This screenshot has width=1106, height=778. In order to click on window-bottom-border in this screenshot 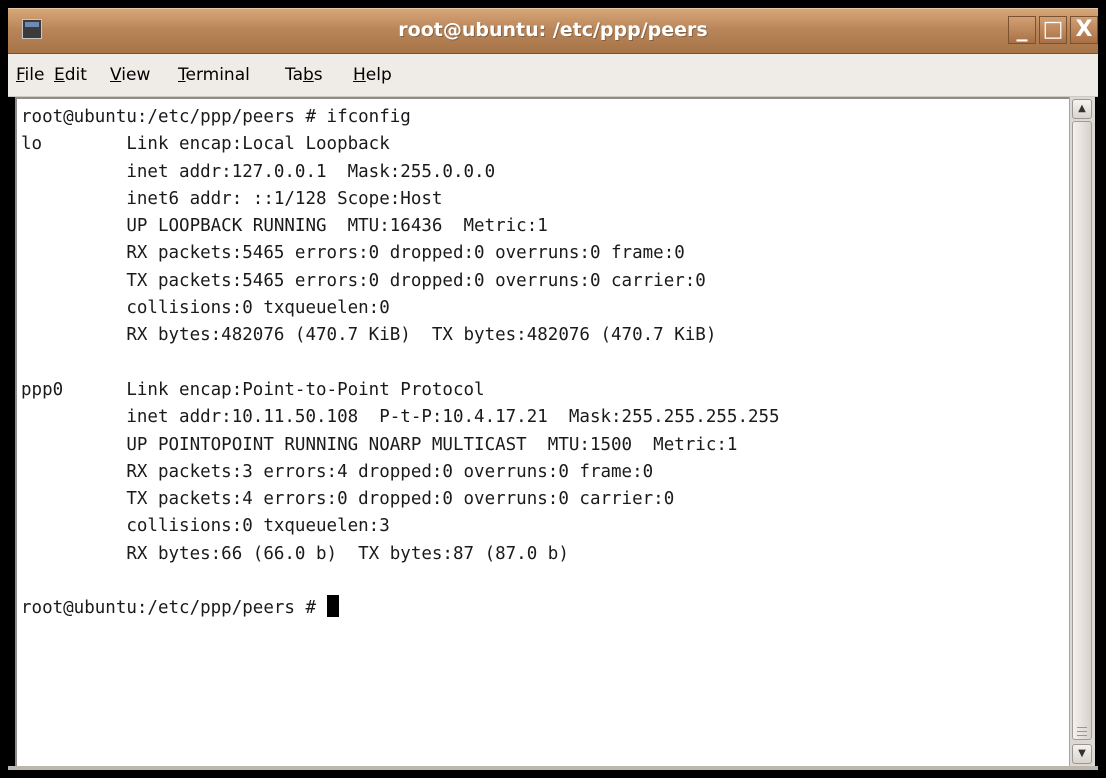, I will do `click(553, 768)`.